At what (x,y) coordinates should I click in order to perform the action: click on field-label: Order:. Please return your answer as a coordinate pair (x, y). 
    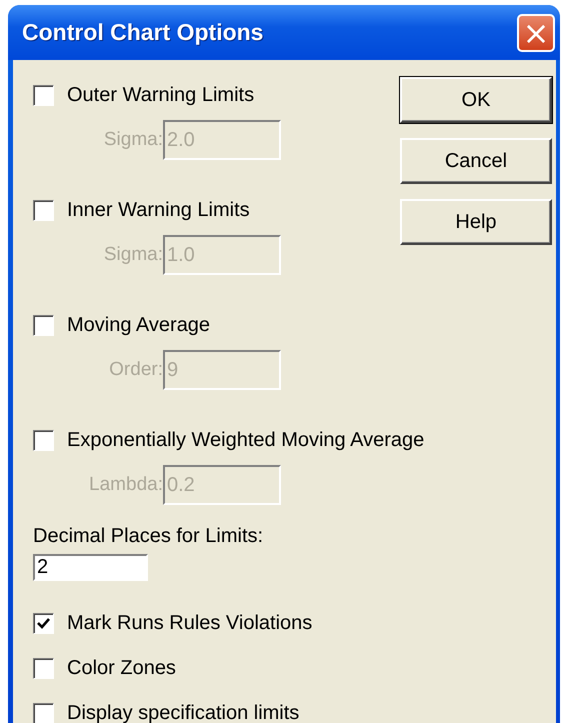
    Looking at the image, I should click on (135, 370).